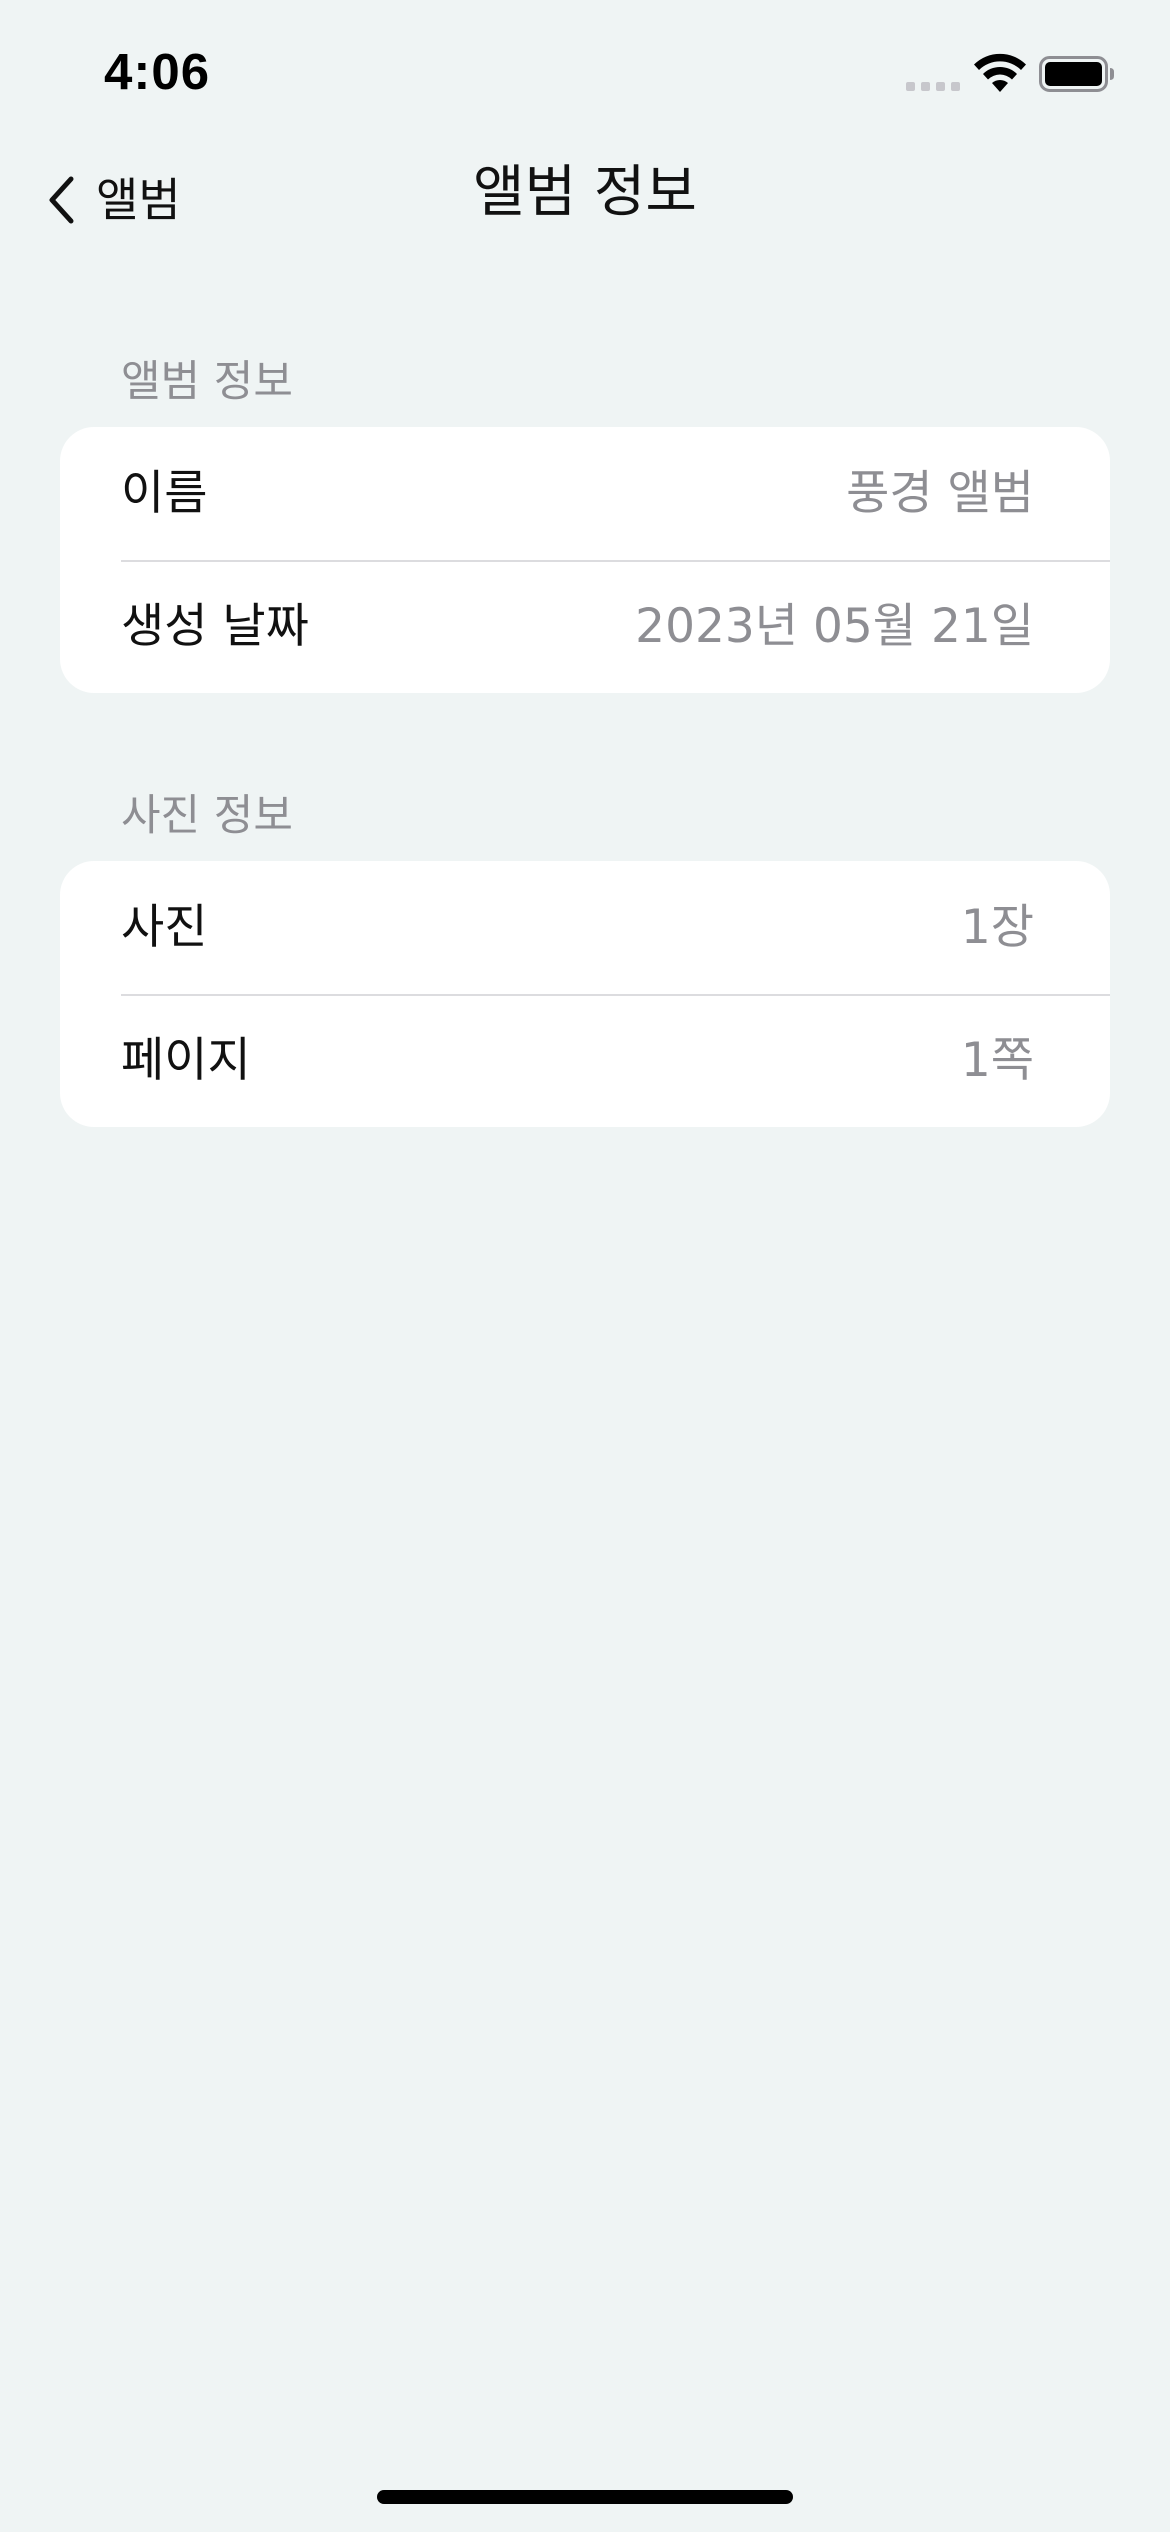 The image size is (1170, 2532). What do you see at coordinates (933, 86) in the screenshot?
I see `cellular-signal-icon` at bounding box center [933, 86].